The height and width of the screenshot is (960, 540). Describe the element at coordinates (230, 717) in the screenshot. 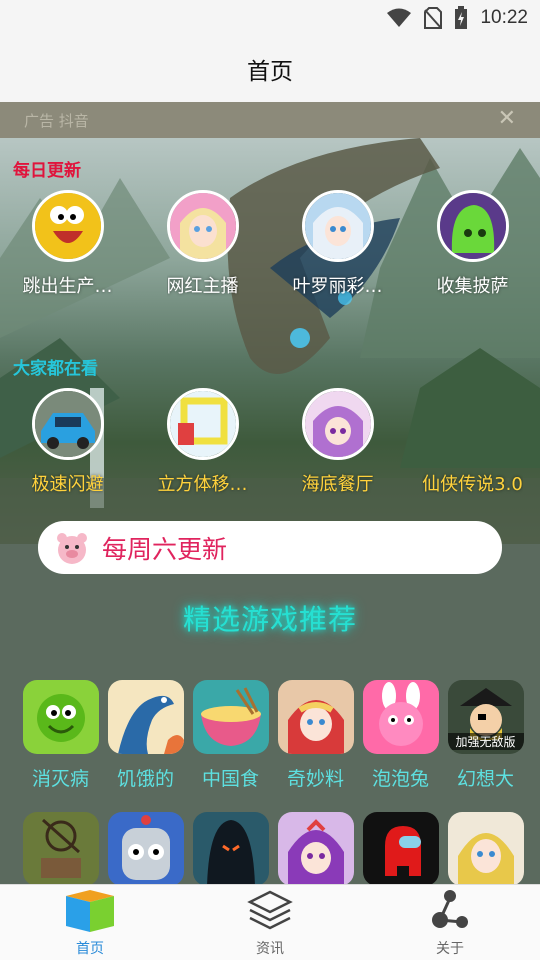

I see `noodle-bowl-icon` at that location.